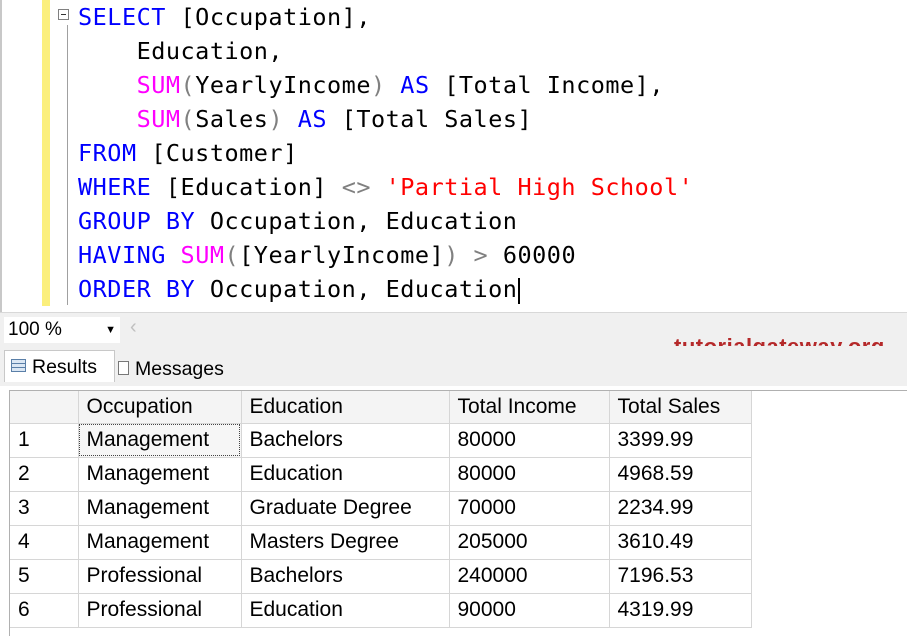 The width and height of the screenshot is (907, 636). What do you see at coordinates (44, 407) in the screenshot?
I see `row-header-corner` at bounding box center [44, 407].